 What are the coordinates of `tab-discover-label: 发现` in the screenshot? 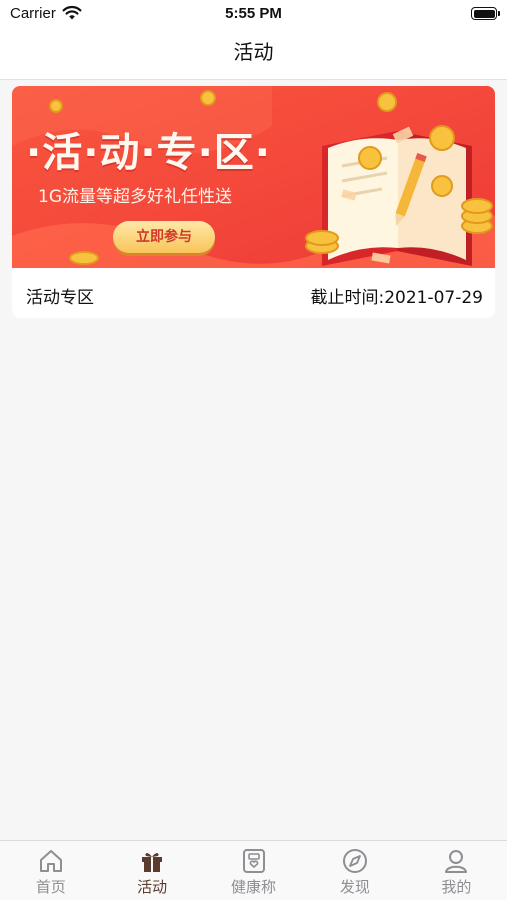 It's located at (354, 887).